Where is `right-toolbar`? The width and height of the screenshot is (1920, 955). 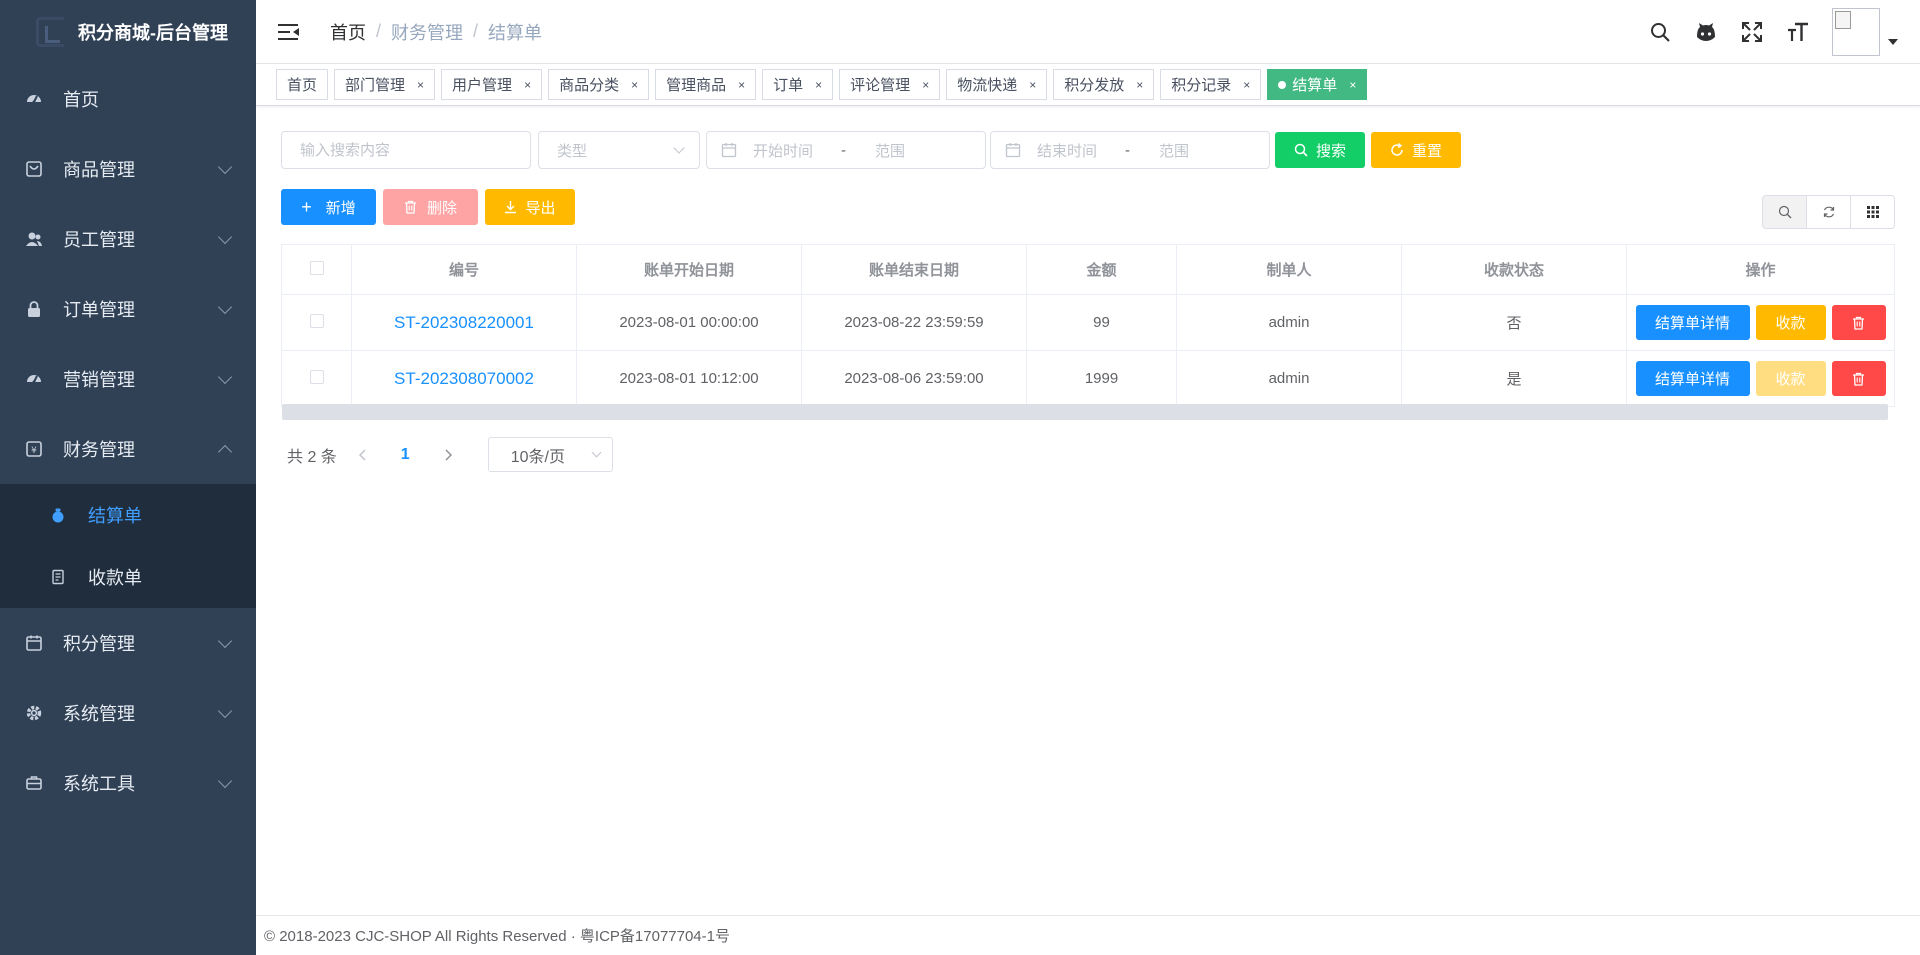 right-toolbar is located at coordinates (1828, 212).